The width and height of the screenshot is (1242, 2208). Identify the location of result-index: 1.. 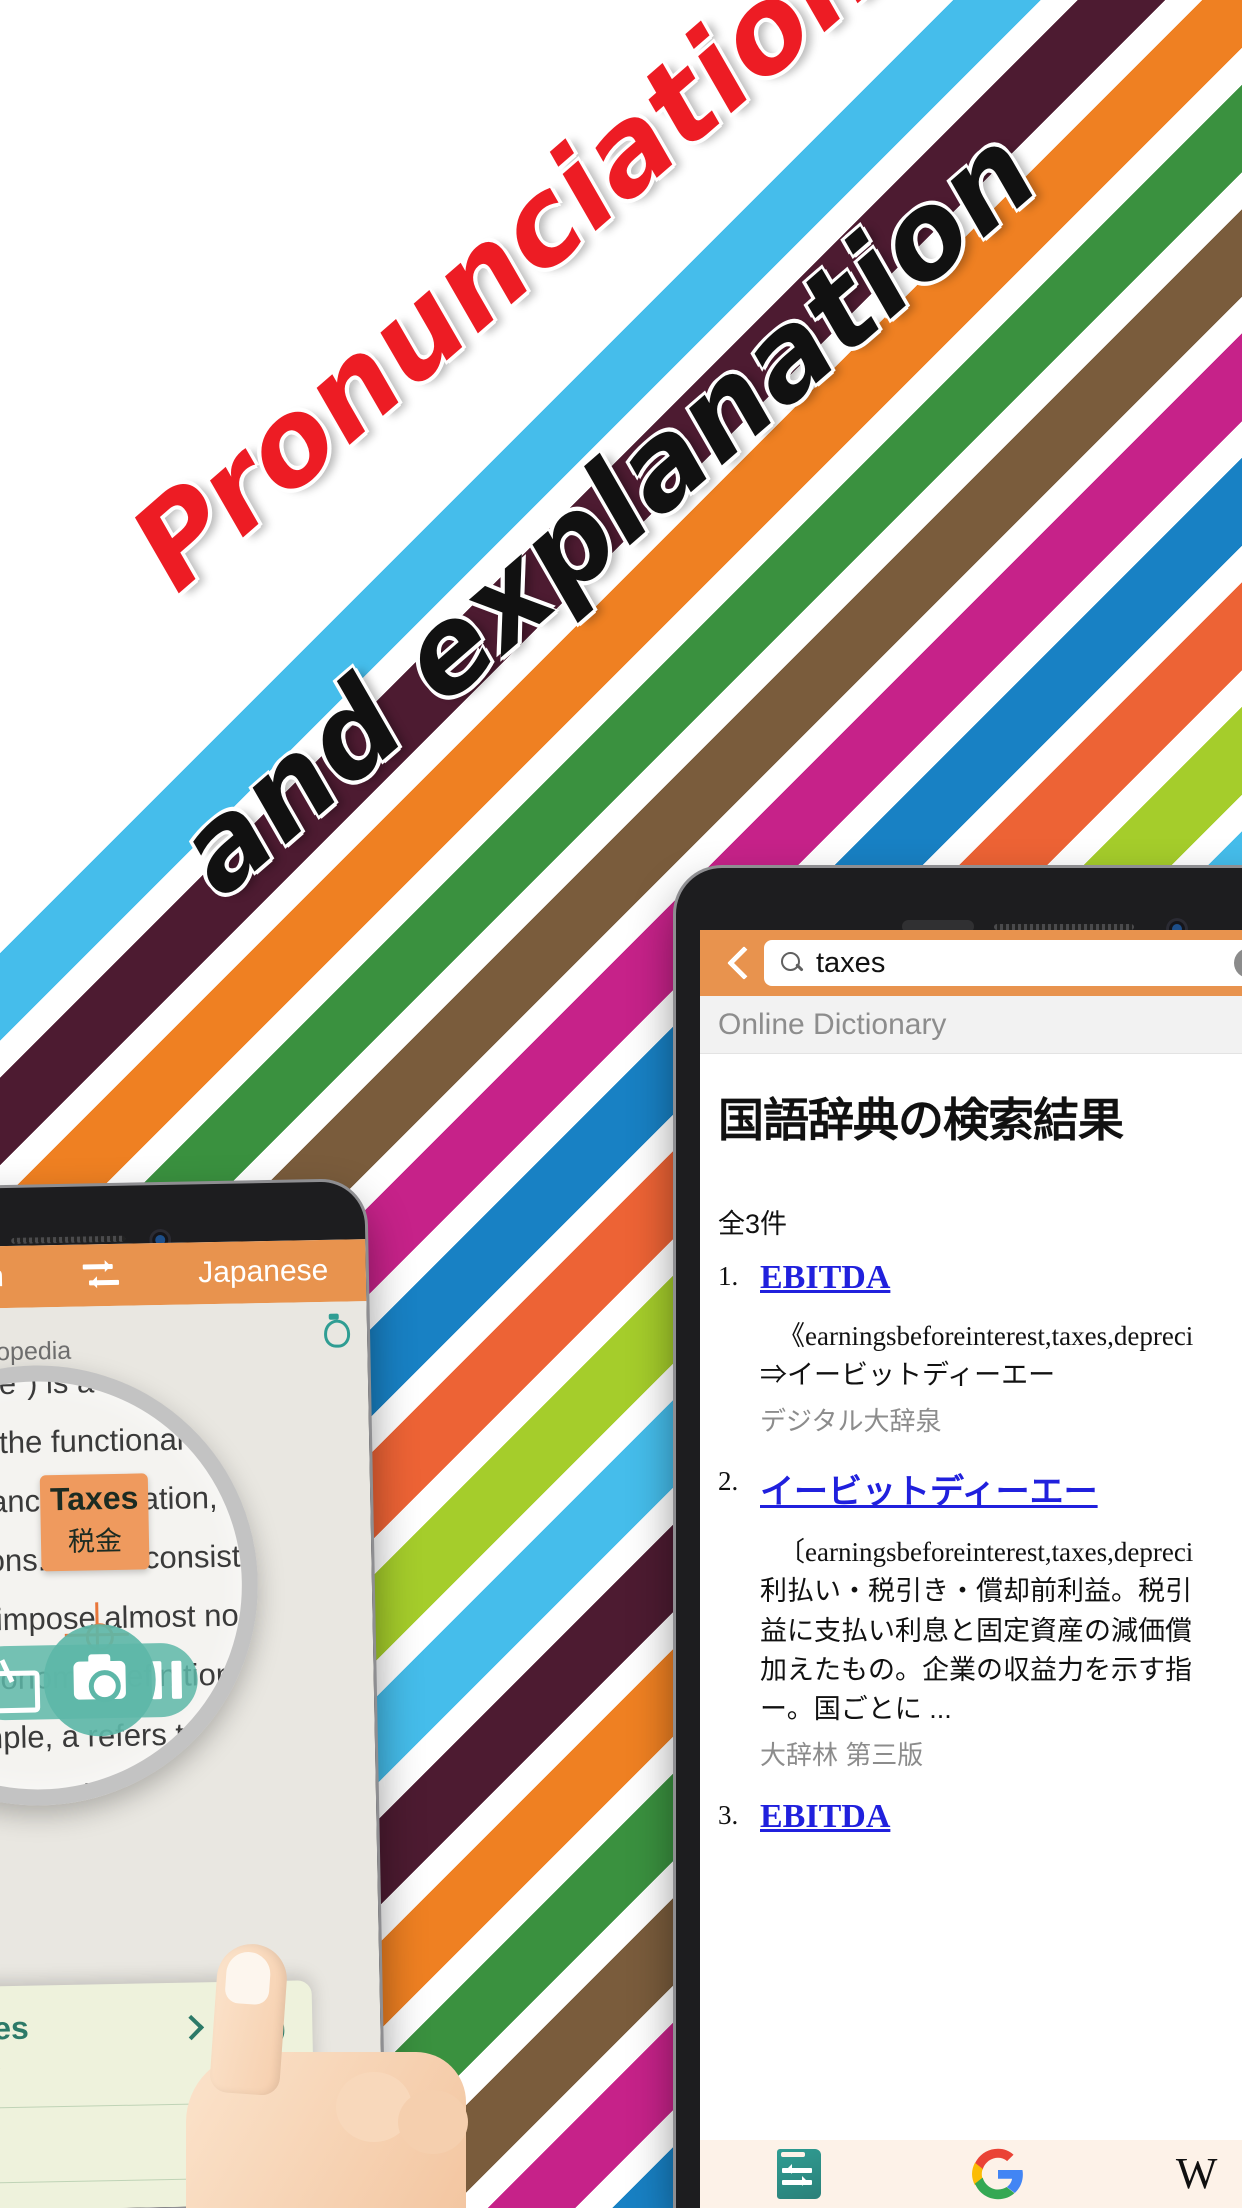
(728, 1276).